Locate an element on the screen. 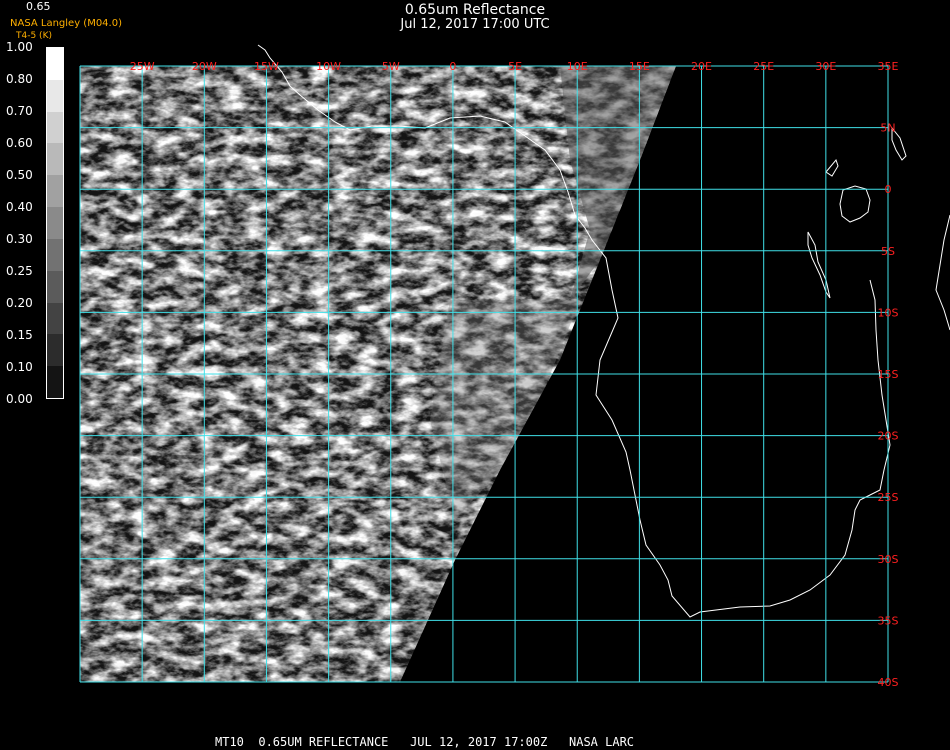  latitude-label: 10S is located at coordinates (888, 312).